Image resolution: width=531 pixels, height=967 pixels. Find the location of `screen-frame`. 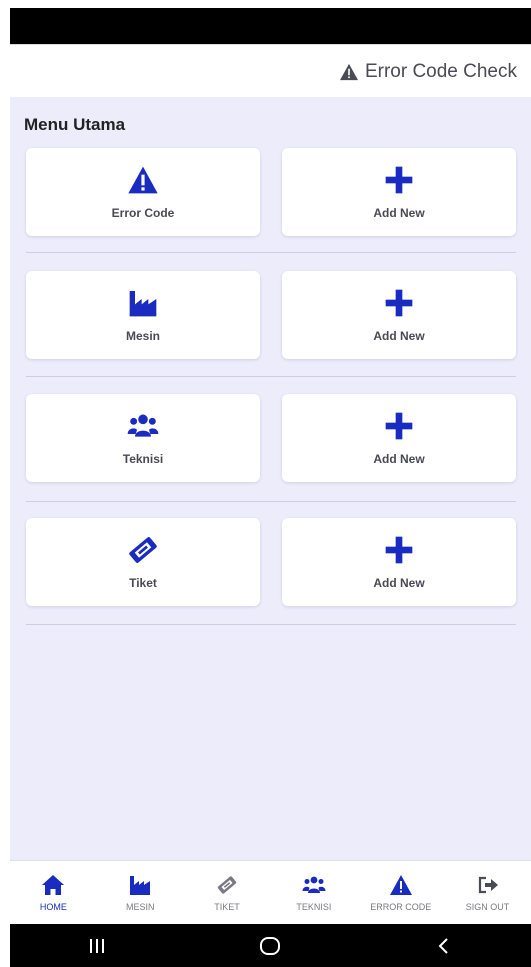

screen-frame is located at coordinates (265, 4).